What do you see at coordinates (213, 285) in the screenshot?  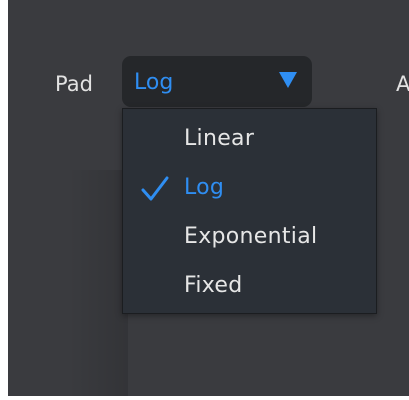 I see `menu-item-label: Fixed` at bounding box center [213, 285].